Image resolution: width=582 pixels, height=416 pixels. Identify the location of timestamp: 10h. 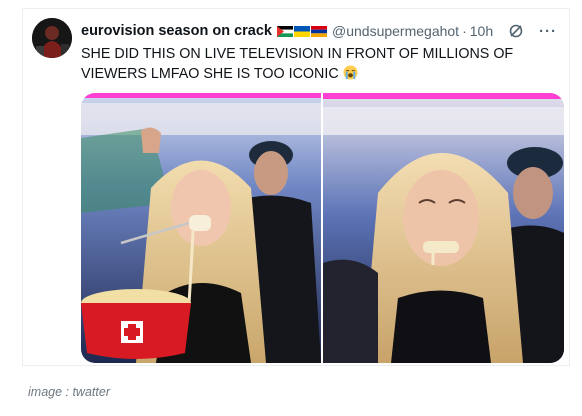
(481, 31).